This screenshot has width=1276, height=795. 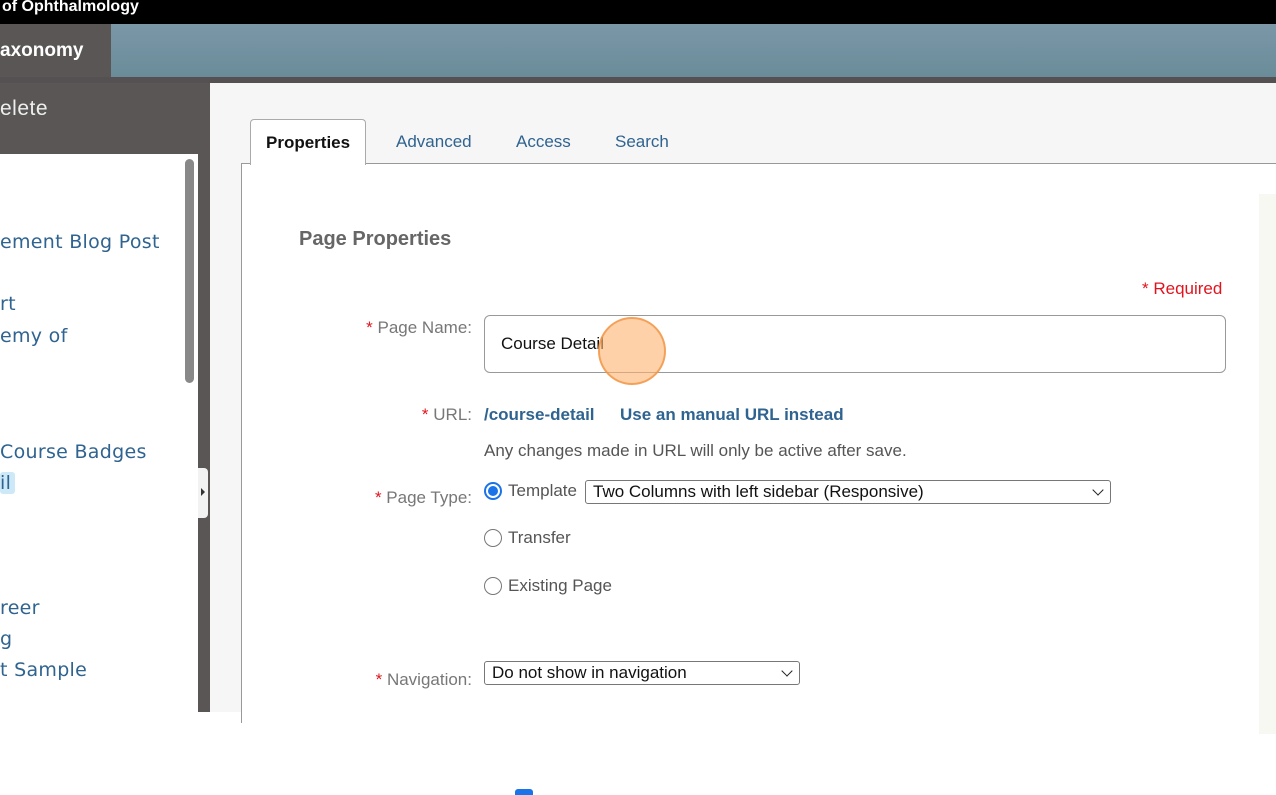 I want to click on tree-item: emy of, so click(x=34, y=336).